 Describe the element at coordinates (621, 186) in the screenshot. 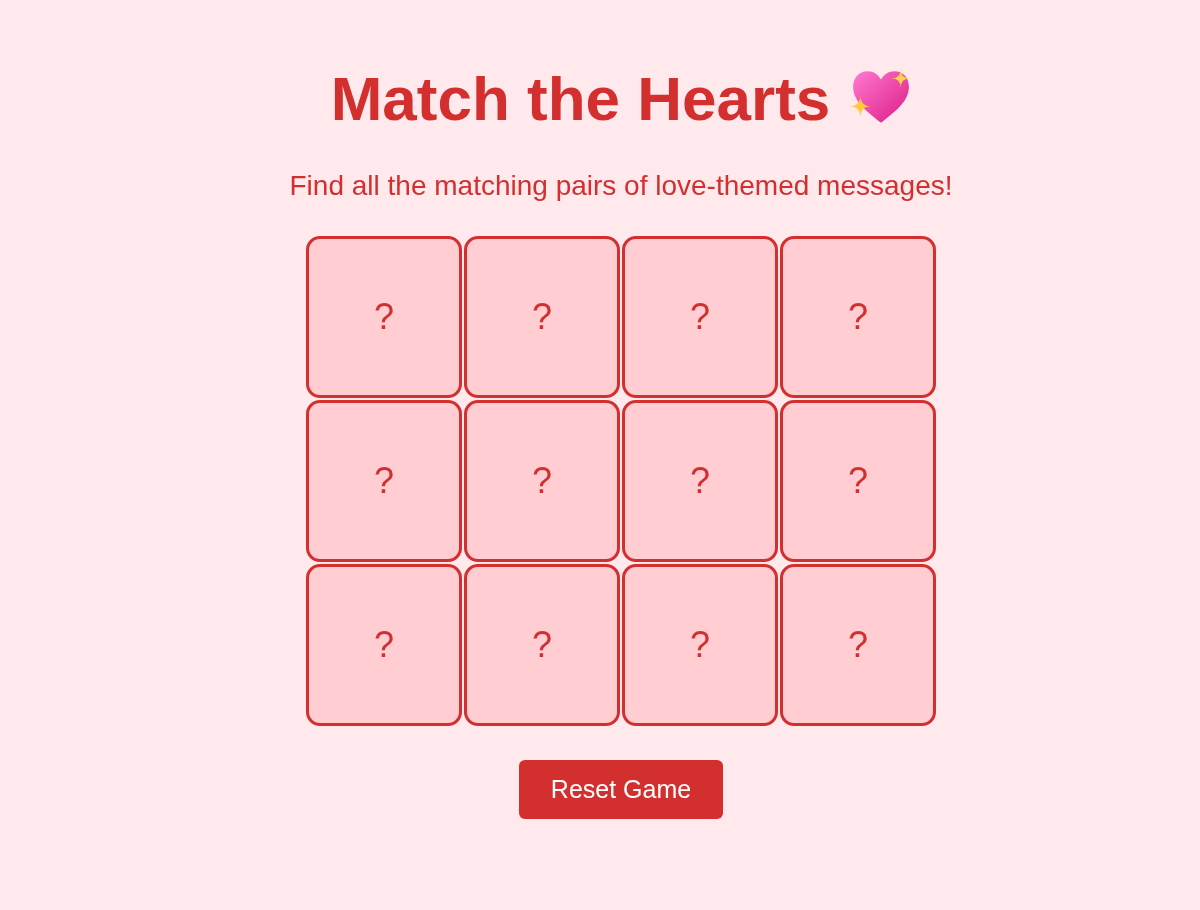

I see `subtitle: Find all the matching pairs of love-themed messages!` at that location.